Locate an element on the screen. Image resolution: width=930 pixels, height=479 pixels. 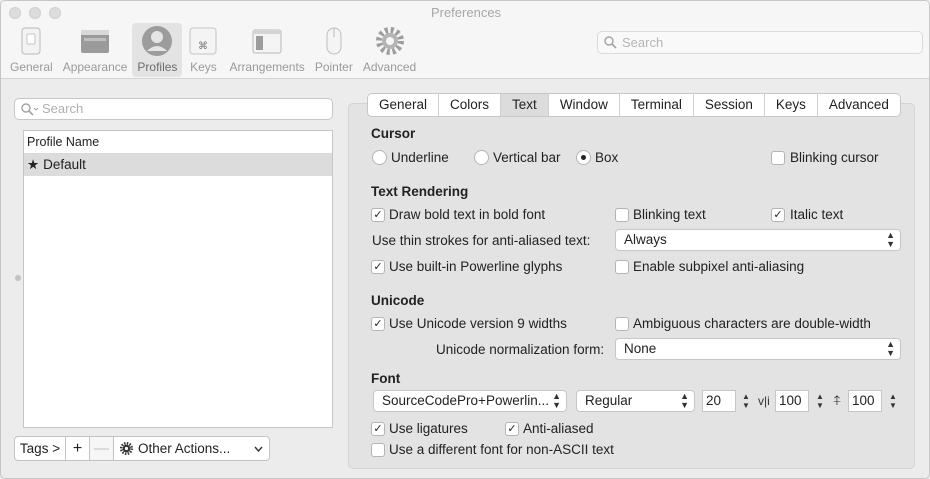
thin-strokes-label: Use thin strokes for anti-aliased text: is located at coordinates (481, 240).